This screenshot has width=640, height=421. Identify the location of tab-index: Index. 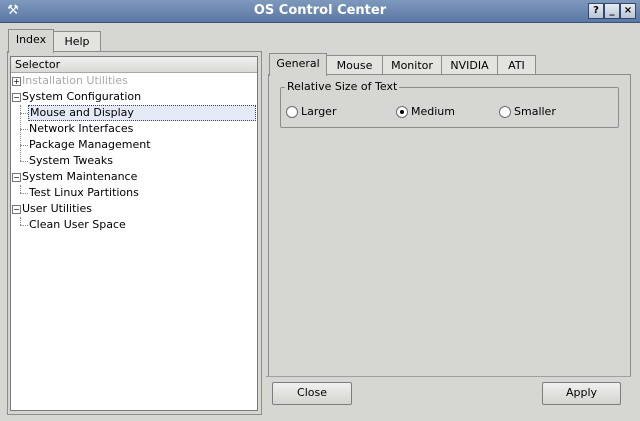
(31, 41).